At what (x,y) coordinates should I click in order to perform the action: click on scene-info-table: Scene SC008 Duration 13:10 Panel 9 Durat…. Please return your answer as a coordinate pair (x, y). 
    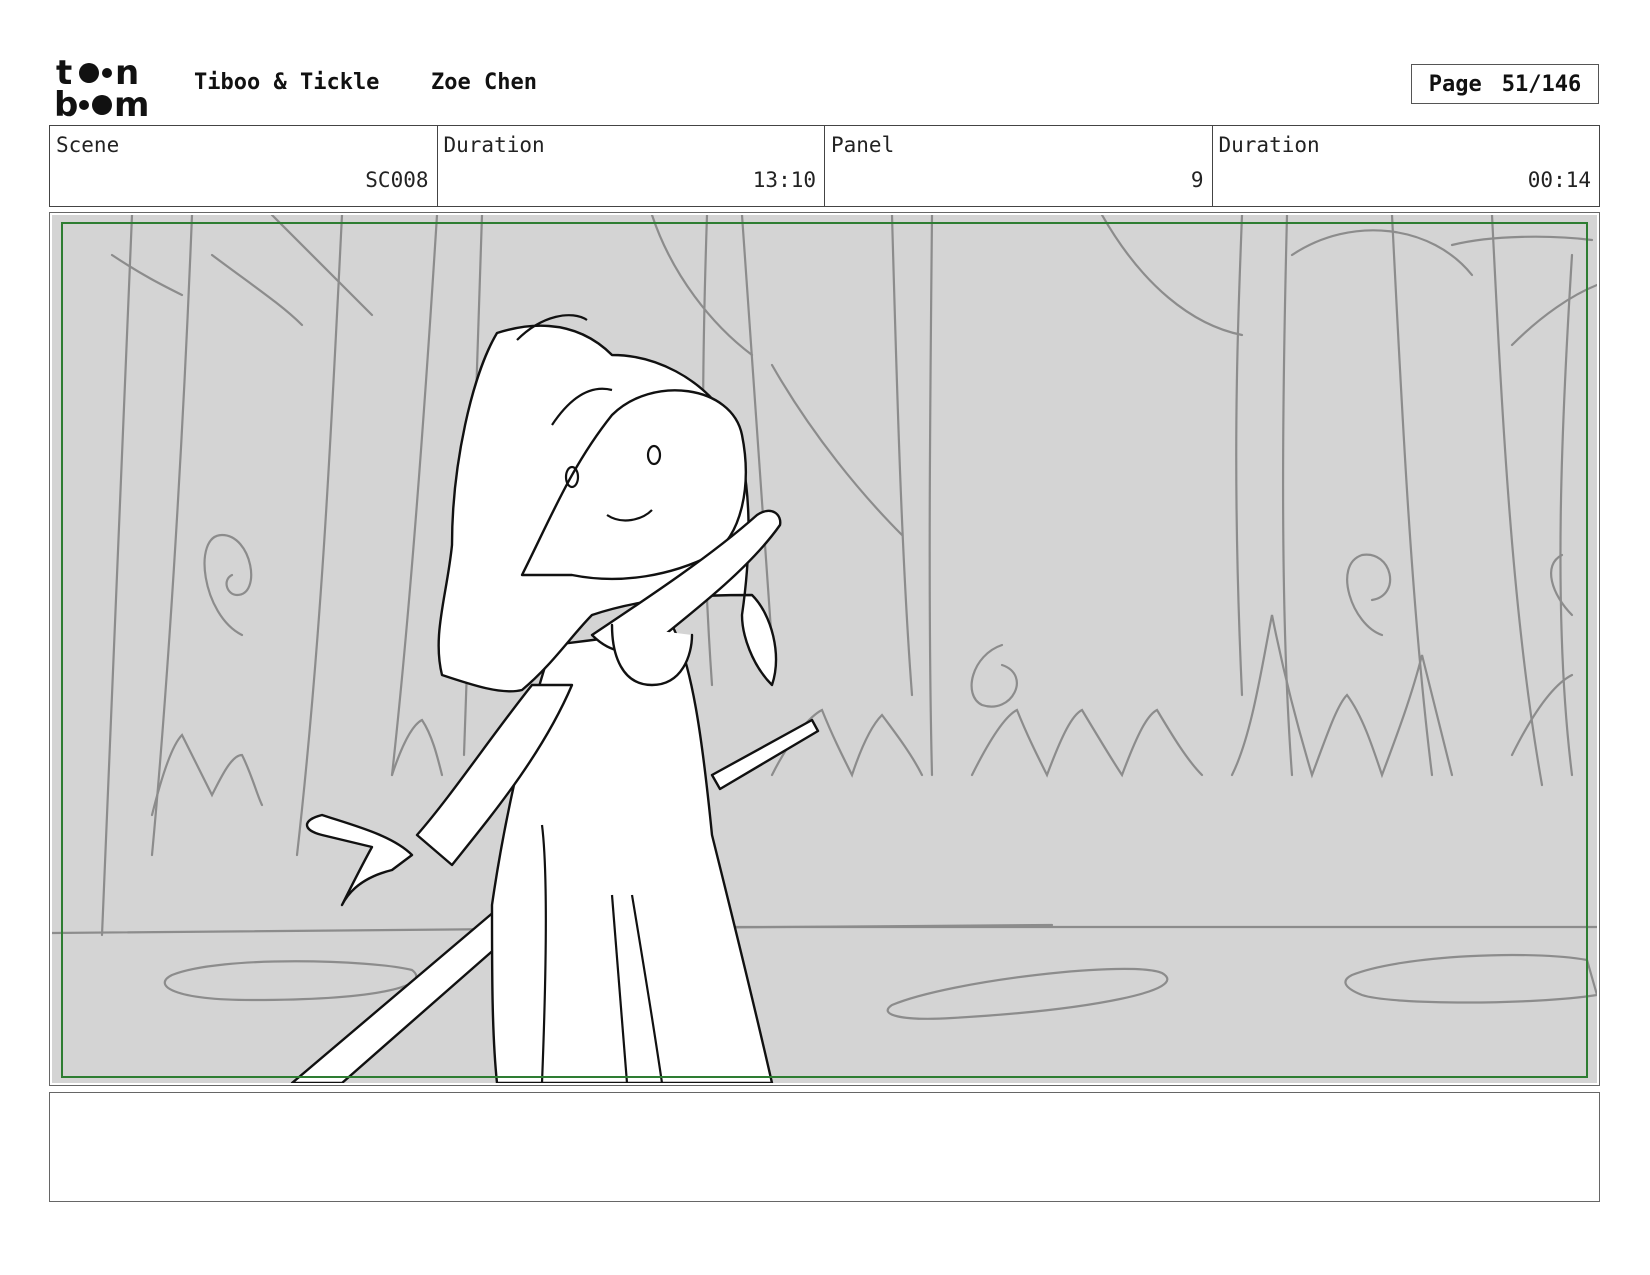
    Looking at the image, I should click on (824, 166).